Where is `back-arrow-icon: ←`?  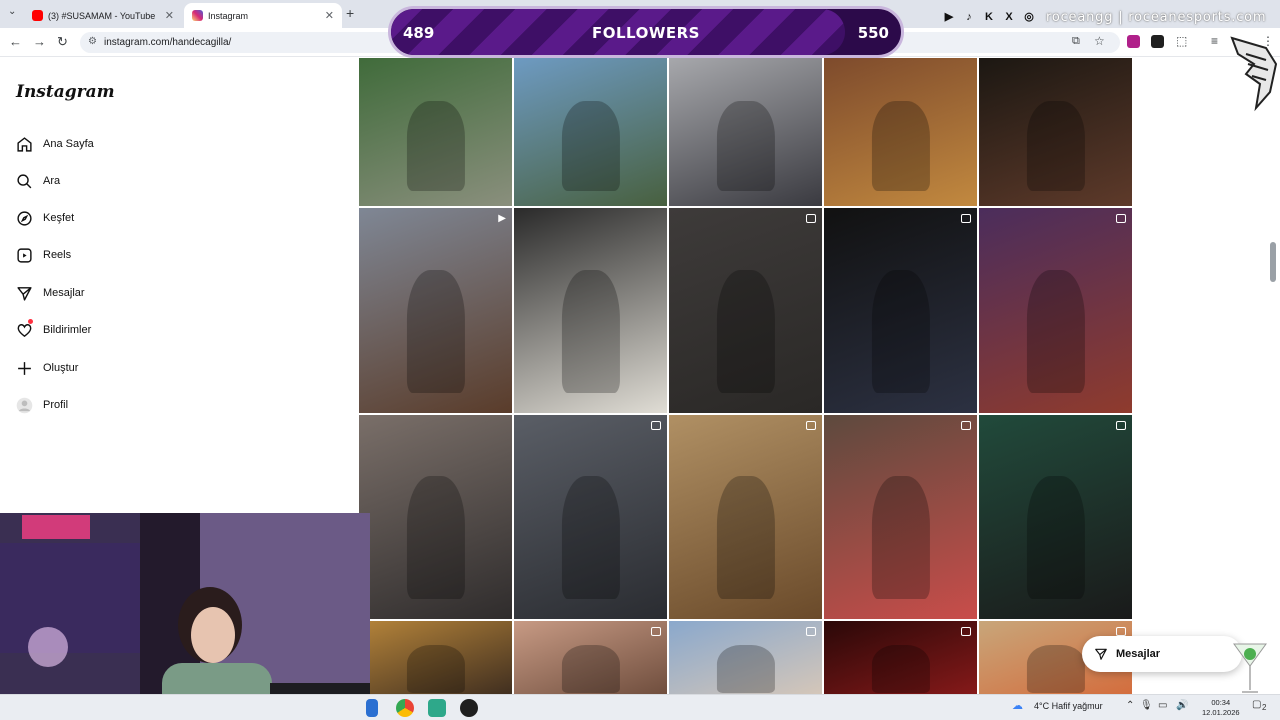 back-arrow-icon: ← is located at coordinates (15, 41).